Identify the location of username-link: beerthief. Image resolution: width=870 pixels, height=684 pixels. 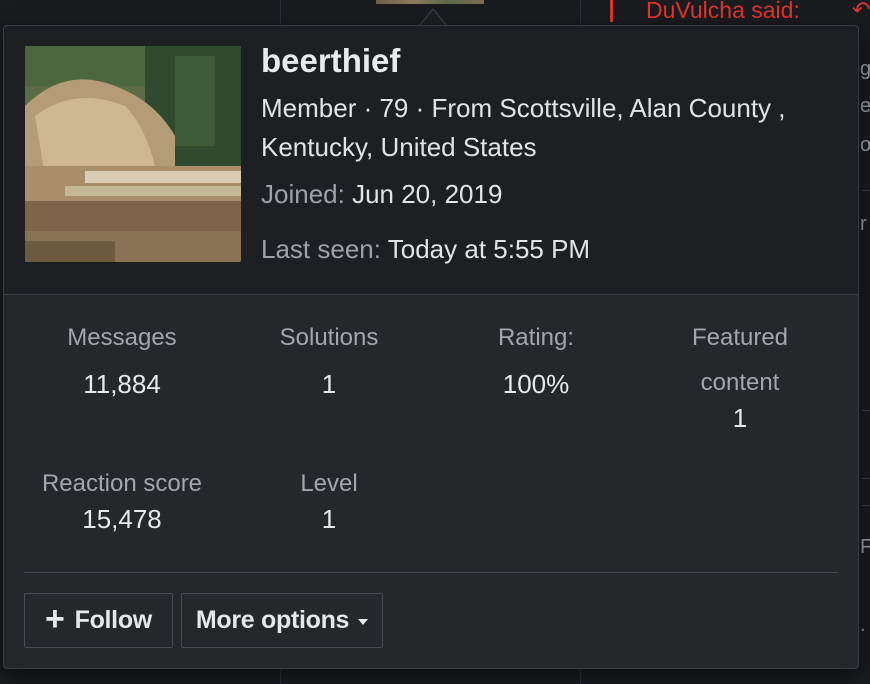
(330, 61).